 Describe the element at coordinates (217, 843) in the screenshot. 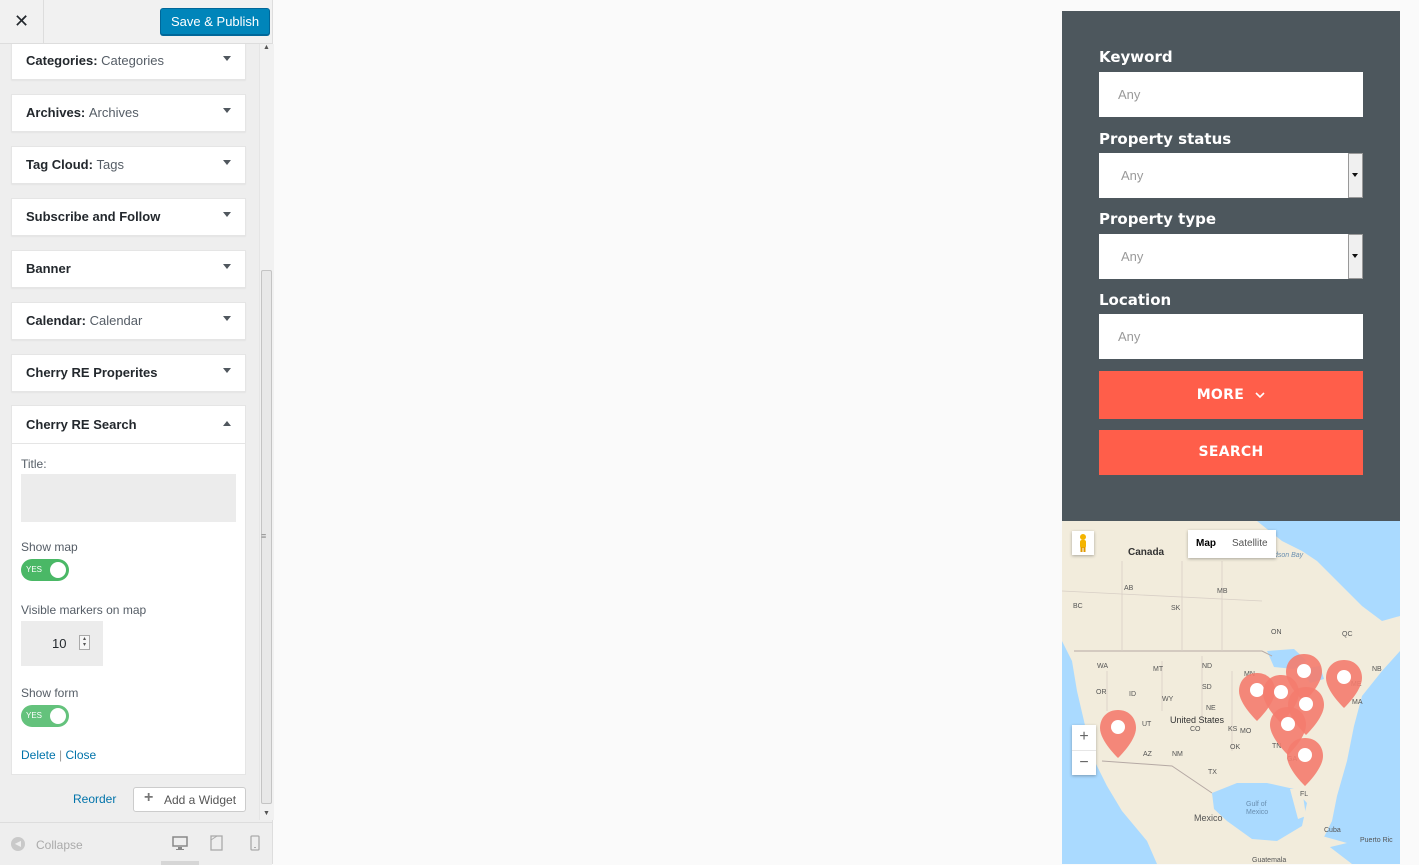

I see `tablet-preview-icon` at that location.